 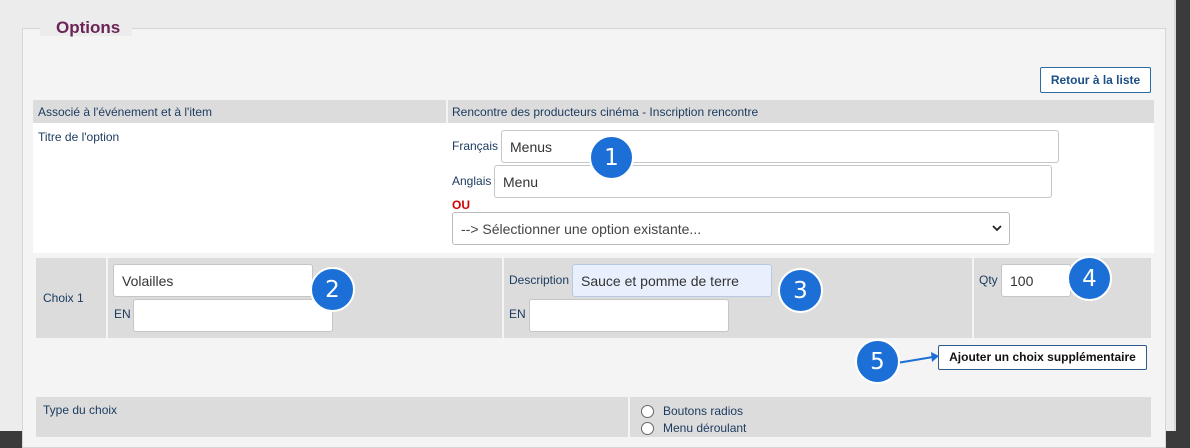 What do you see at coordinates (917, 358) in the screenshot?
I see `arrow-right-icon` at bounding box center [917, 358].